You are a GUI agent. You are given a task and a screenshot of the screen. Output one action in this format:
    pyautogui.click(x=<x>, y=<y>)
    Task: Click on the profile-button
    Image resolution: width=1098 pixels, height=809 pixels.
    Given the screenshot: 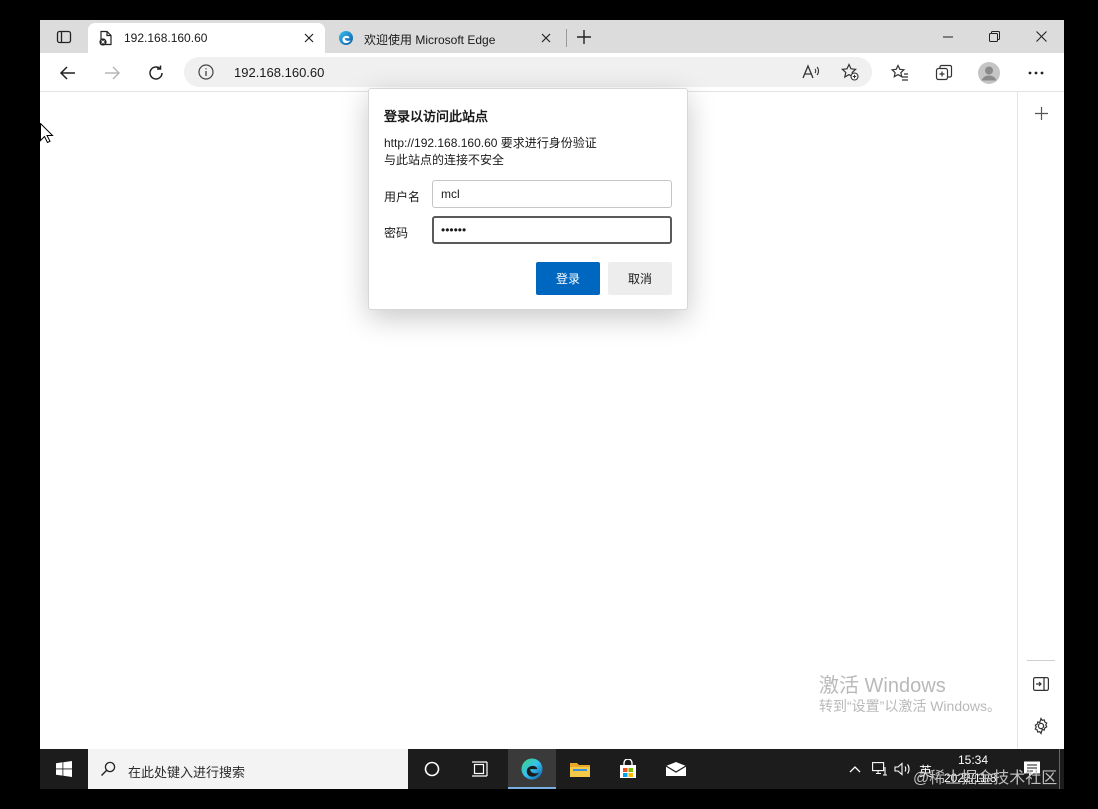 What is the action you would take?
    pyautogui.click(x=989, y=73)
    